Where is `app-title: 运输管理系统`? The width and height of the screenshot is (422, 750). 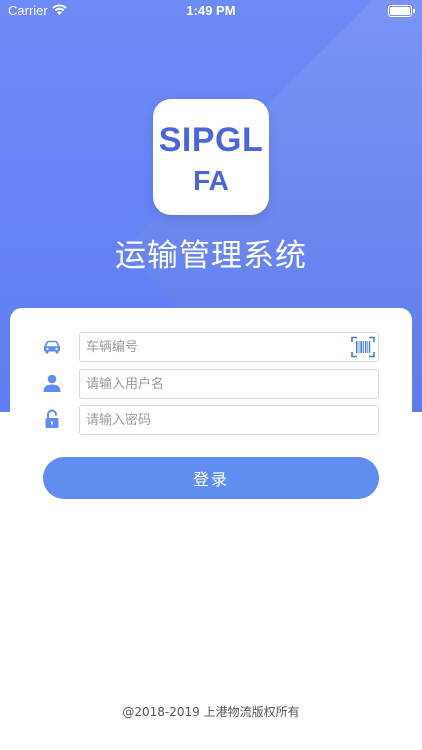 app-title: 运输管理系统 is located at coordinates (211, 256).